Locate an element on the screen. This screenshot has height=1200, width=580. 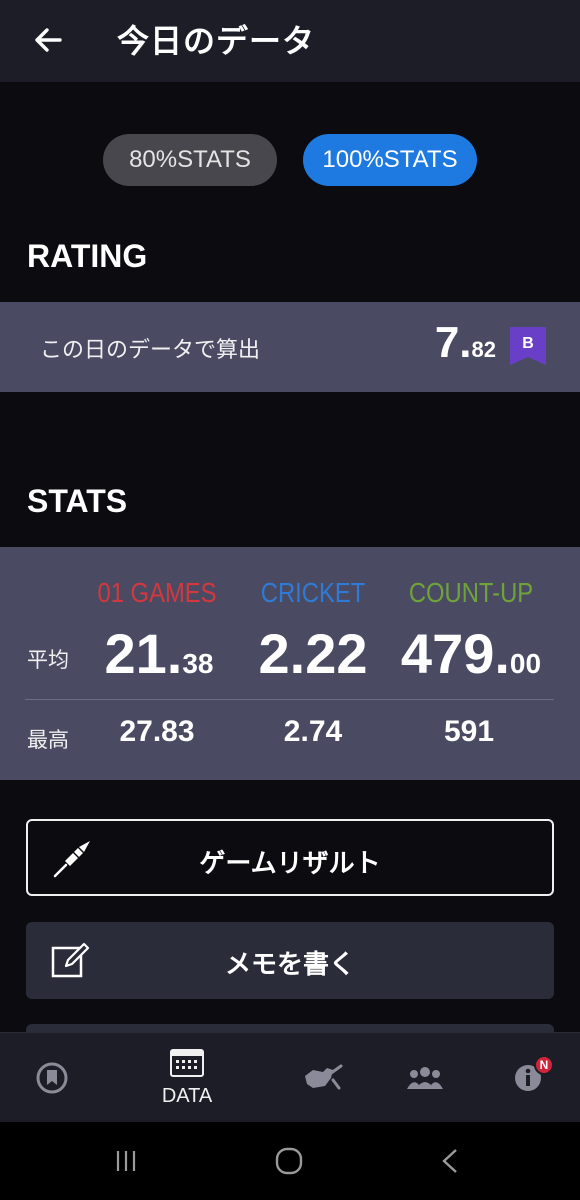
back-icon is located at coordinates (449, 1161).